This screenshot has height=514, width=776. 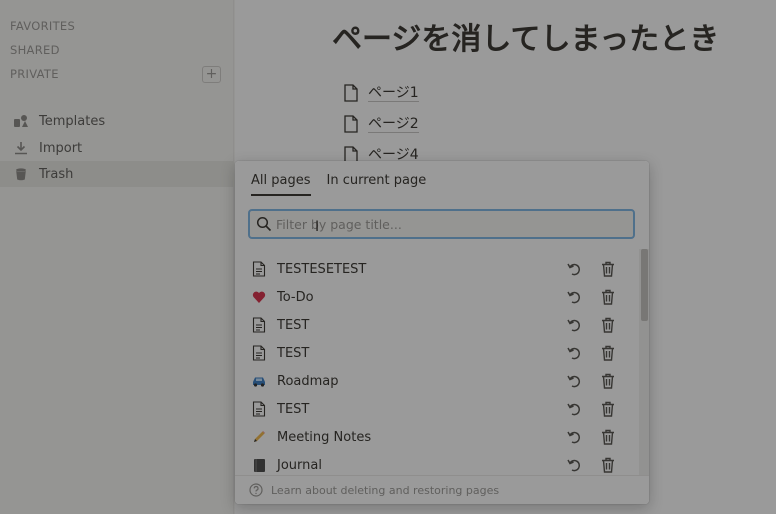 I want to click on trash-footer: Learn about deleting and restoring pages, so click(x=442, y=489).